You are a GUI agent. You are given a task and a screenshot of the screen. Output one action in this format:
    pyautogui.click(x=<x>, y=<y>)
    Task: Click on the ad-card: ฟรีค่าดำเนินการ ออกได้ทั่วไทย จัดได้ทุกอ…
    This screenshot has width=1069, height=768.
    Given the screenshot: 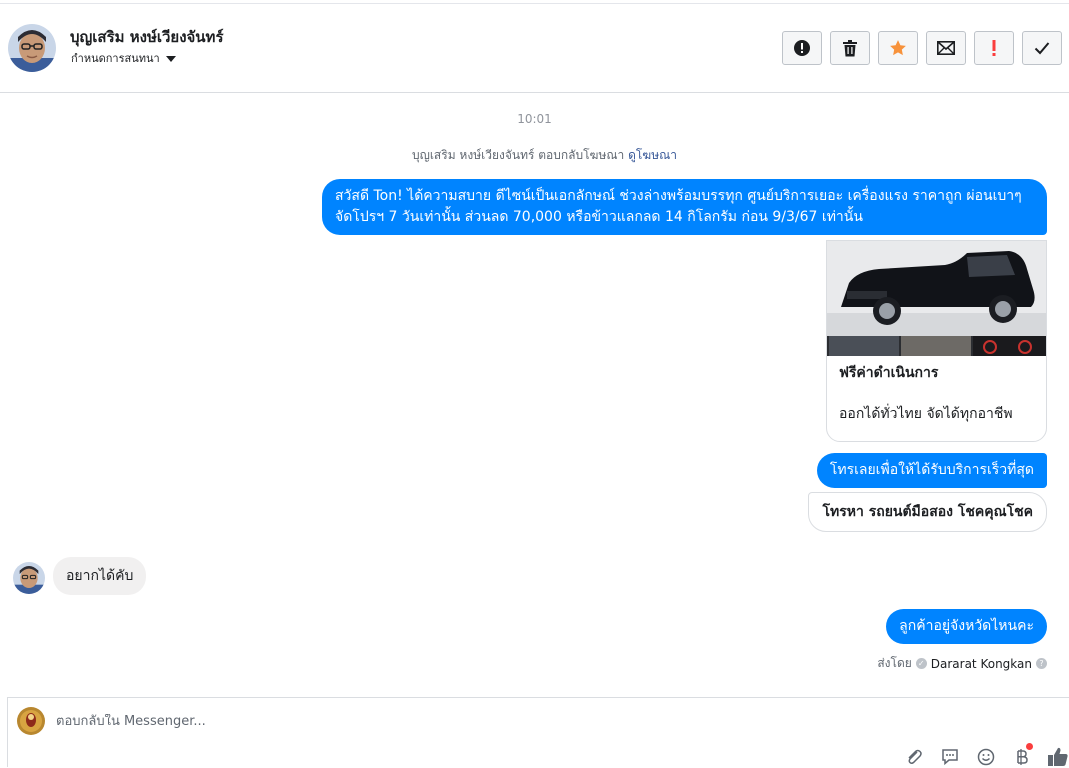 What is the action you would take?
    pyautogui.click(x=936, y=341)
    